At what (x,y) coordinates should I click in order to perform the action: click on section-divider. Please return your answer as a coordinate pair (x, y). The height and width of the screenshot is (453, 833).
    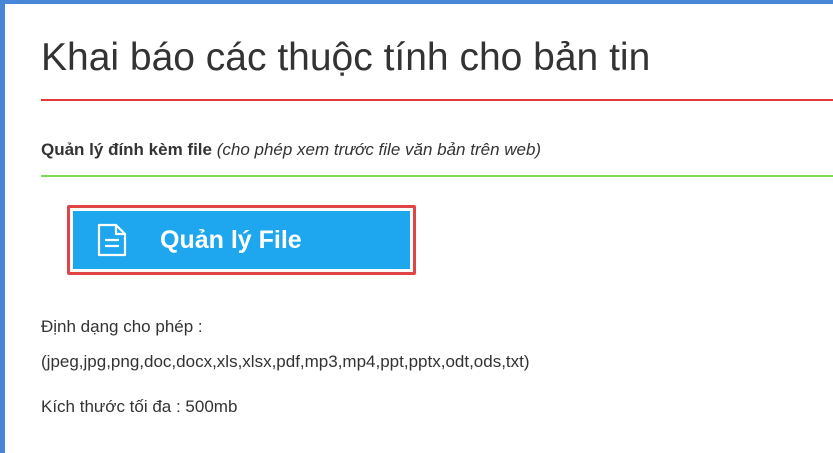
    Looking at the image, I should click on (437, 176).